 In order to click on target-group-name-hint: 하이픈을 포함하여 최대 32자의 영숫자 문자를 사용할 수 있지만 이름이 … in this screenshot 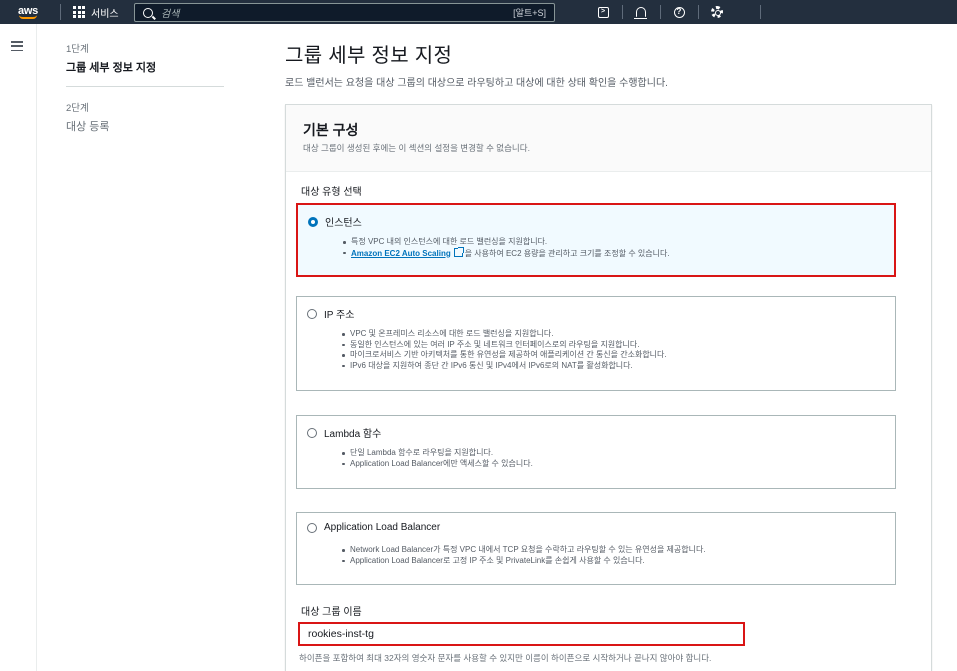, I will do `click(505, 658)`.